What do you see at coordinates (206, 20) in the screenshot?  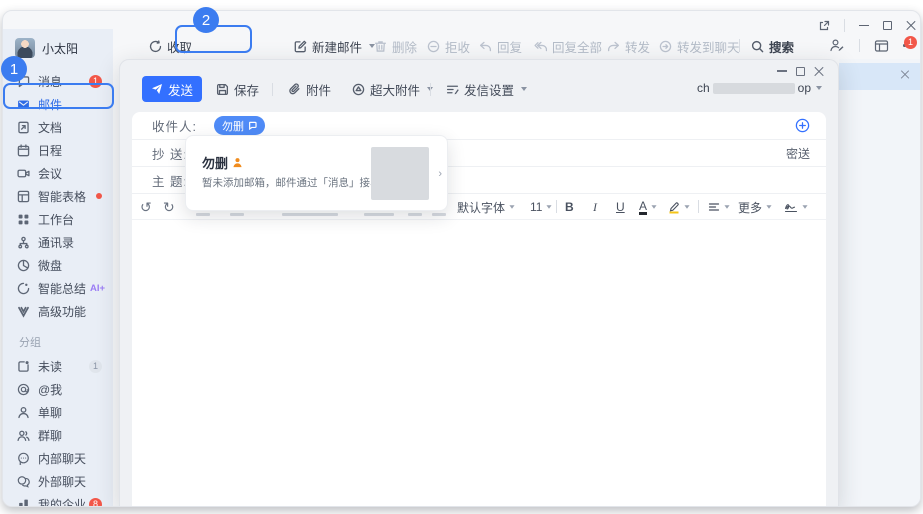 I see `annotation-step-2: 2` at bounding box center [206, 20].